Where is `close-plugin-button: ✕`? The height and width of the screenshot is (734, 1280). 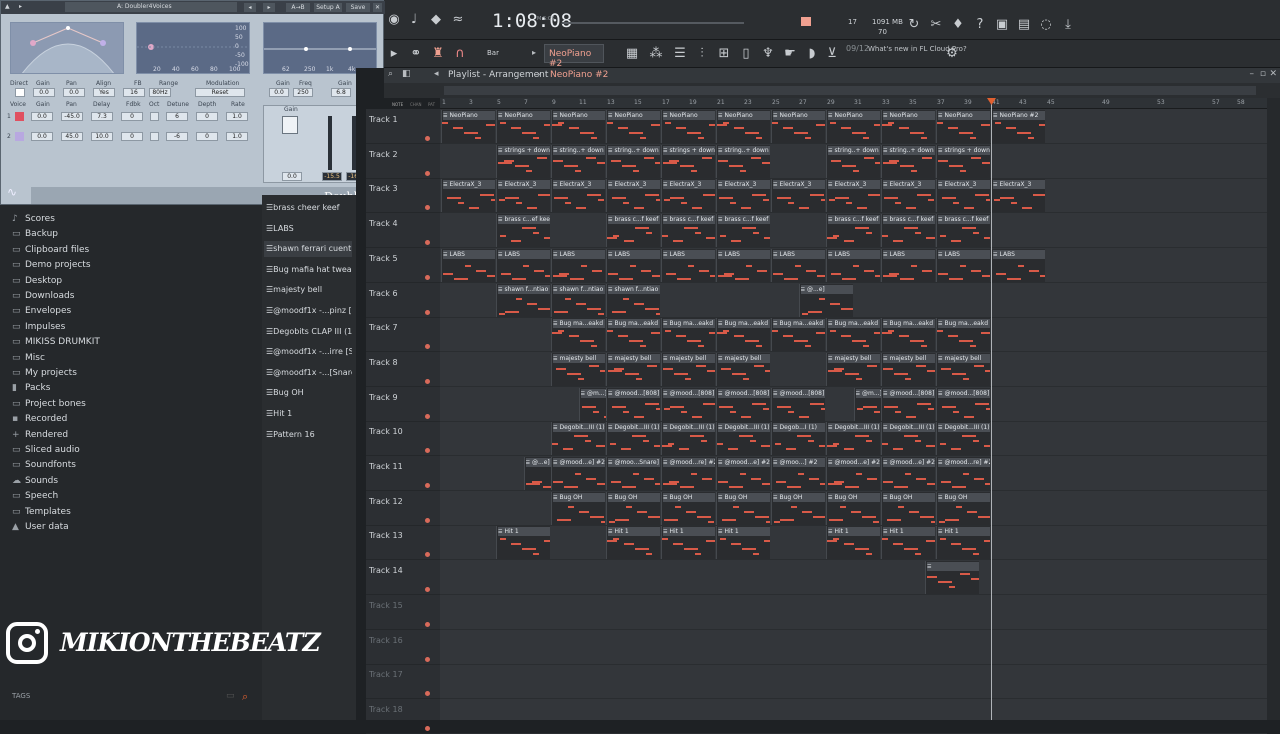
close-plugin-button: ✕ is located at coordinates (377, 7).